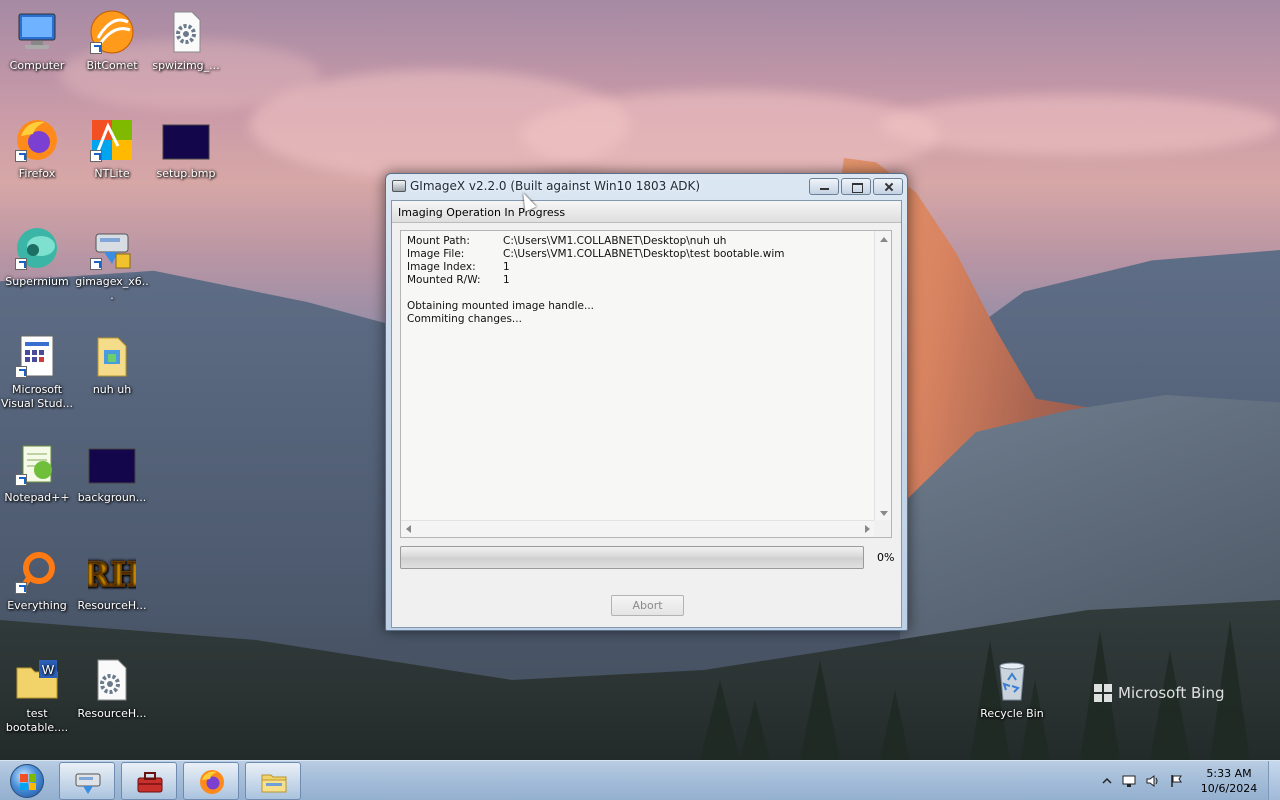  What do you see at coordinates (37, 281) in the screenshot?
I see `desktop-icon-label: Supermium` at bounding box center [37, 281].